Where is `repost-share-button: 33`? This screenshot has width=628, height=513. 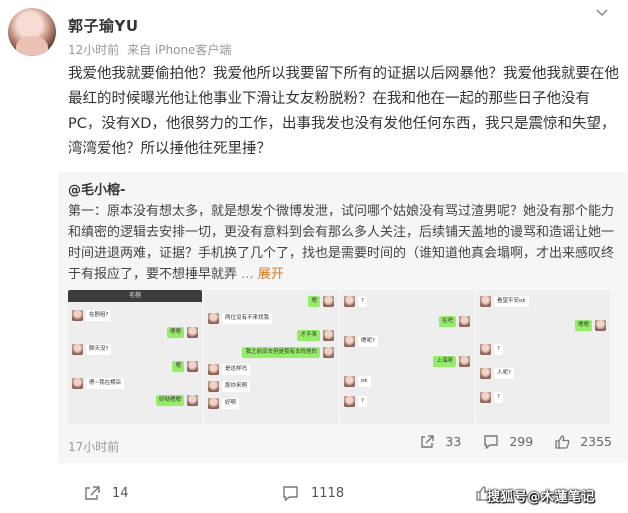 repost-share-button: 33 is located at coordinates (440, 441).